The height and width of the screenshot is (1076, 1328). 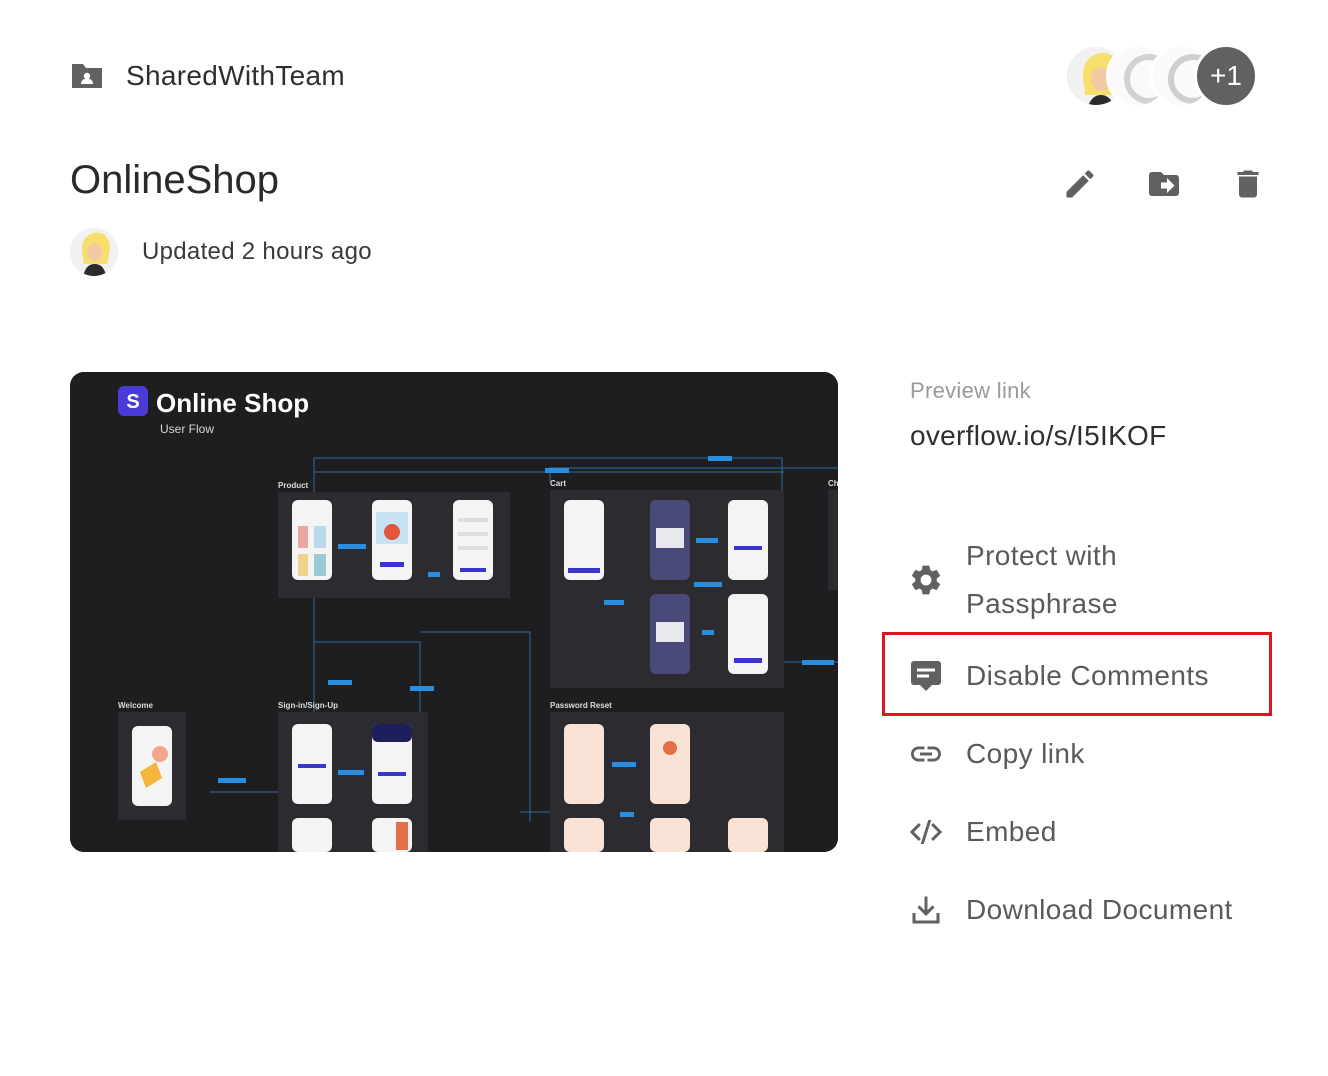 I want to click on download-document-option: Download Document, so click(x=1069, y=910).